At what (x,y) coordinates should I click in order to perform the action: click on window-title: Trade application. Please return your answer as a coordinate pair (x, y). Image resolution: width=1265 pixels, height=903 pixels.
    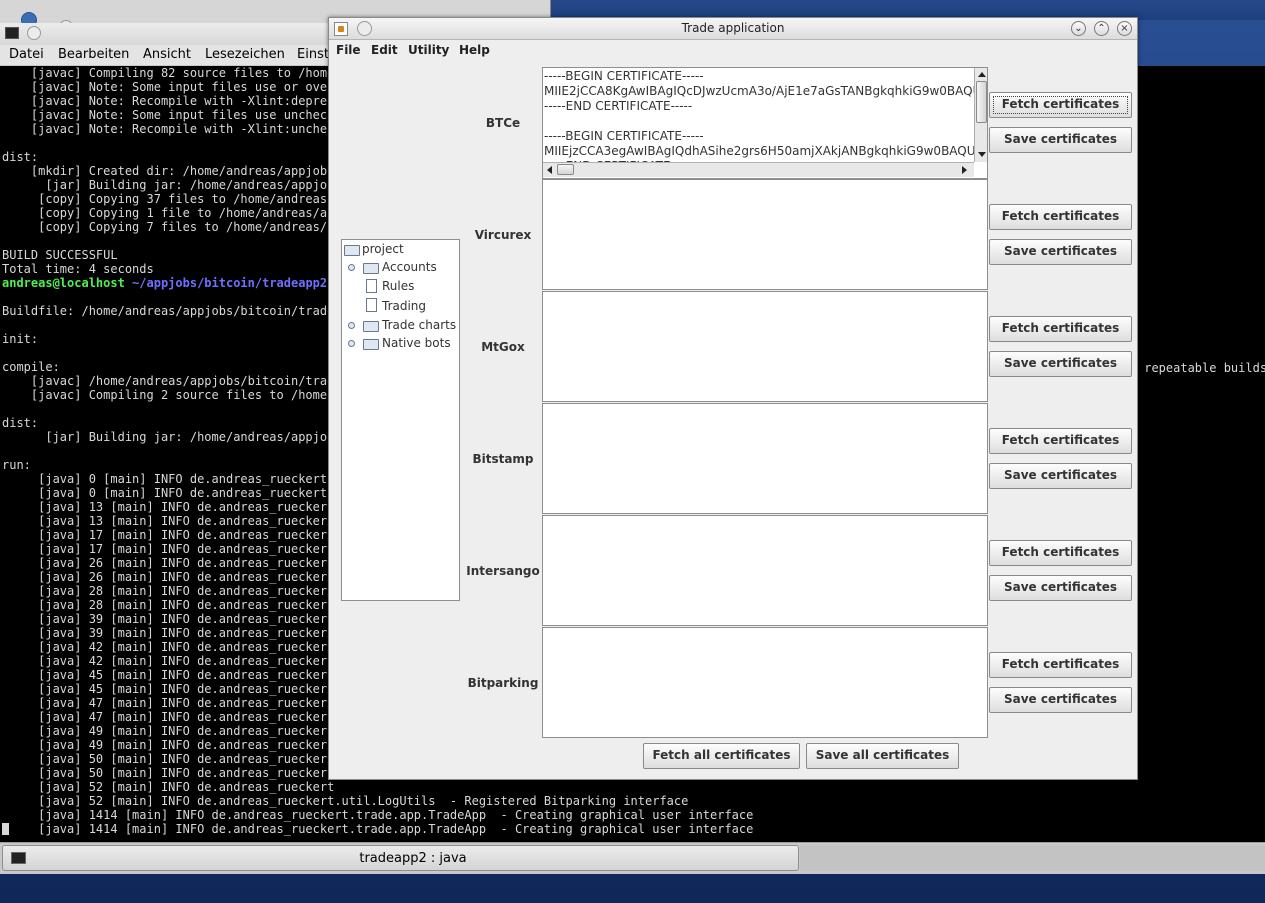
    Looking at the image, I should click on (733, 28).